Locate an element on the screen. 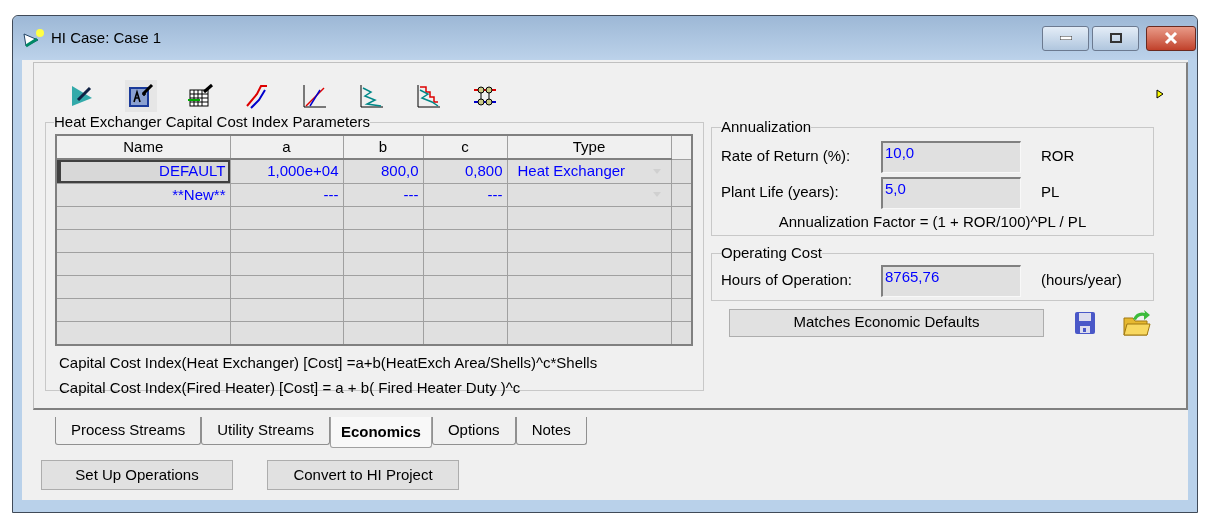 The image size is (1210, 513). close-button is located at coordinates (1171, 38).